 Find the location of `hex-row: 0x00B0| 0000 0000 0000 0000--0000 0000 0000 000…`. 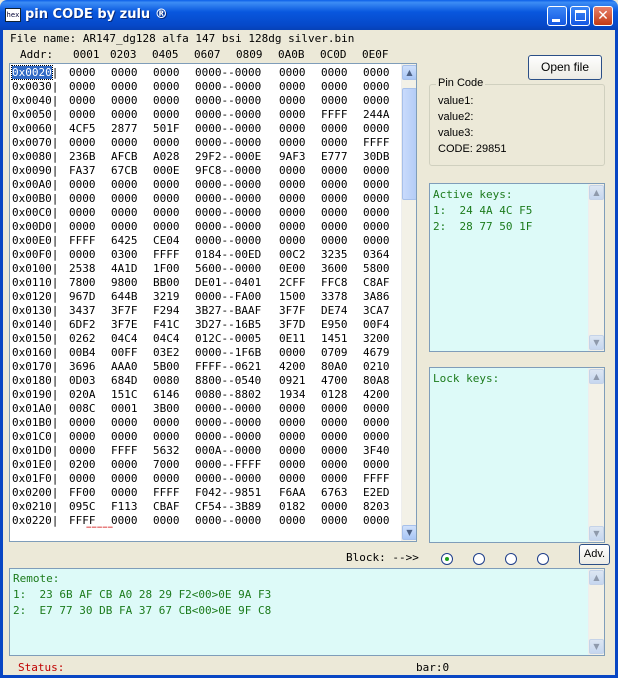

hex-row: 0x00B0| 0000 0000 0000 0000--0000 0000 0000 000… is located at coordinates (207, 199).